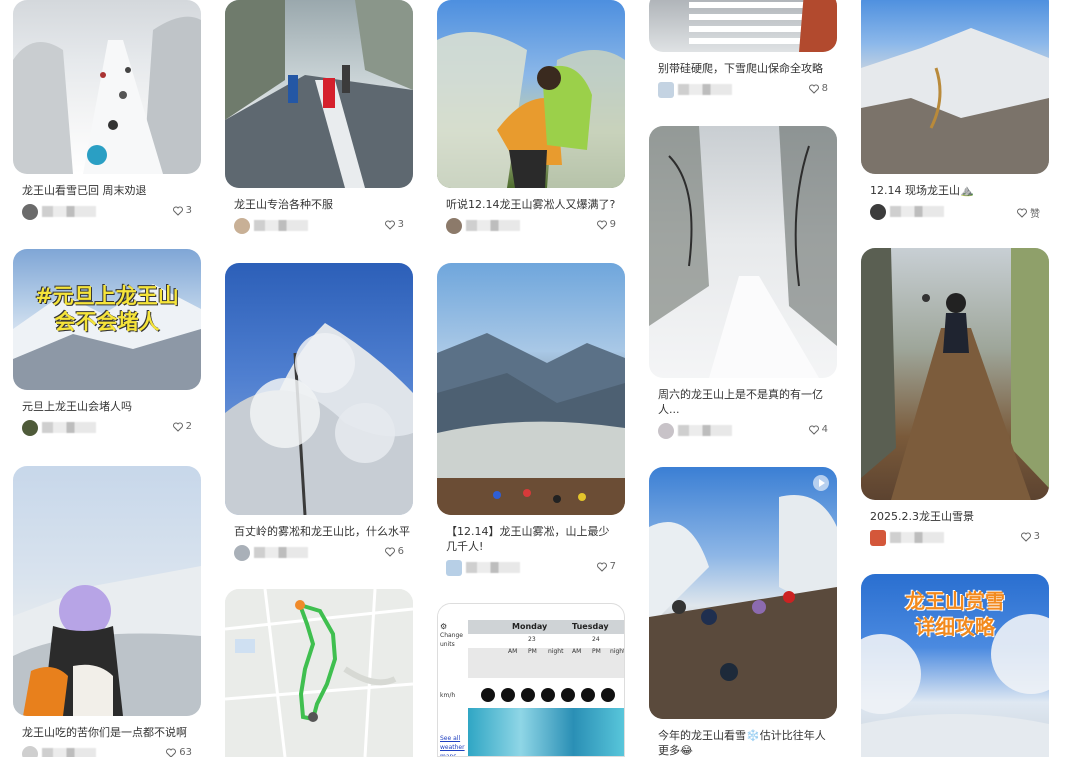 The width and height of the screenshot is (1069, 757). Describe the element at coordinates (955, 516) in the screenshot. I see `note-title: 2025.2.3龙王山雪景` at that location.